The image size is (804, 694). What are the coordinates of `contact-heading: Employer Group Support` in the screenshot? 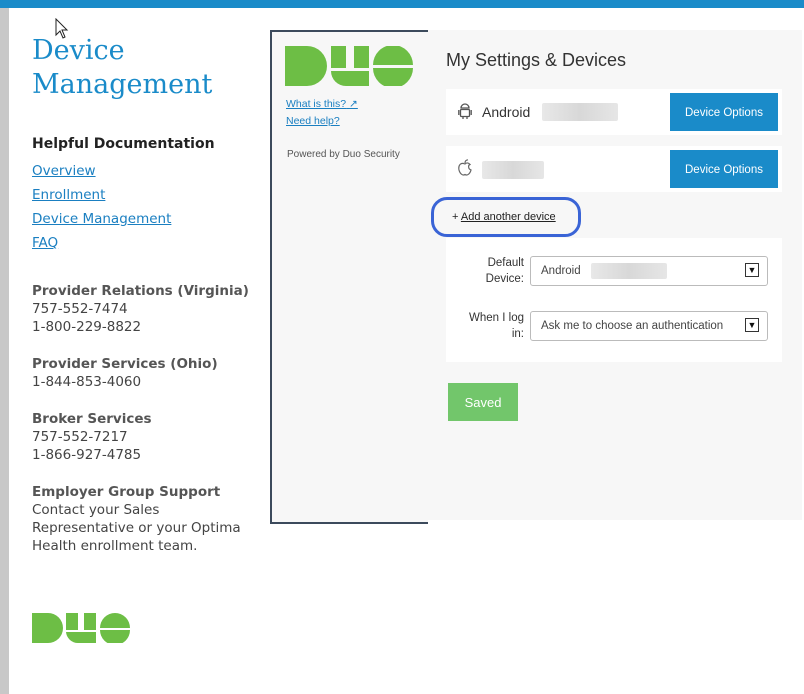 It's located at (126, 492).